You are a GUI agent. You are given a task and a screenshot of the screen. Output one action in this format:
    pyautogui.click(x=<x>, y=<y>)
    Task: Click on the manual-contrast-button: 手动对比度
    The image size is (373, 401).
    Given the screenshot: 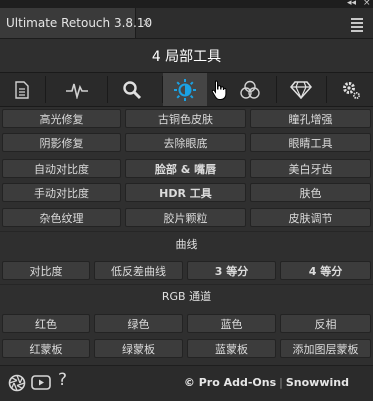 What is the action you would take?
    pyautogui.click(x=61, y=192)
    